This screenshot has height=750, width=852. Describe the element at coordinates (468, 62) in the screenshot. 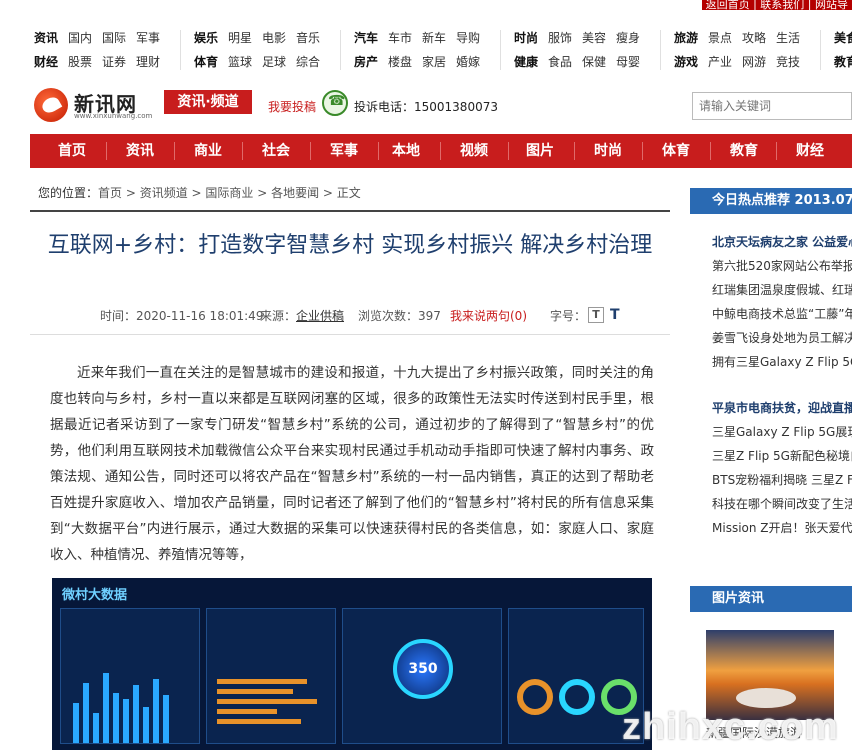

I see `category-link: 婚嫁` at that location.